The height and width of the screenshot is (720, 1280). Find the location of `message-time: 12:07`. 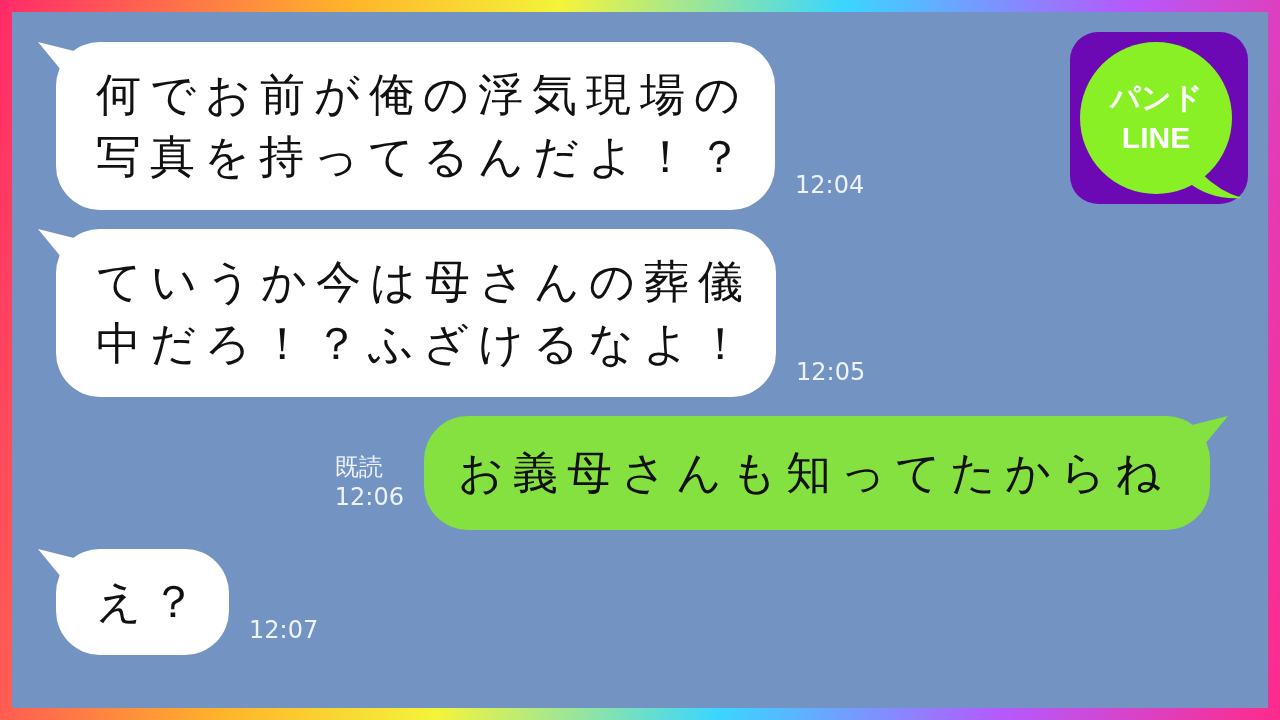

message-time: 12:07 is located at coordinates (284, 630).